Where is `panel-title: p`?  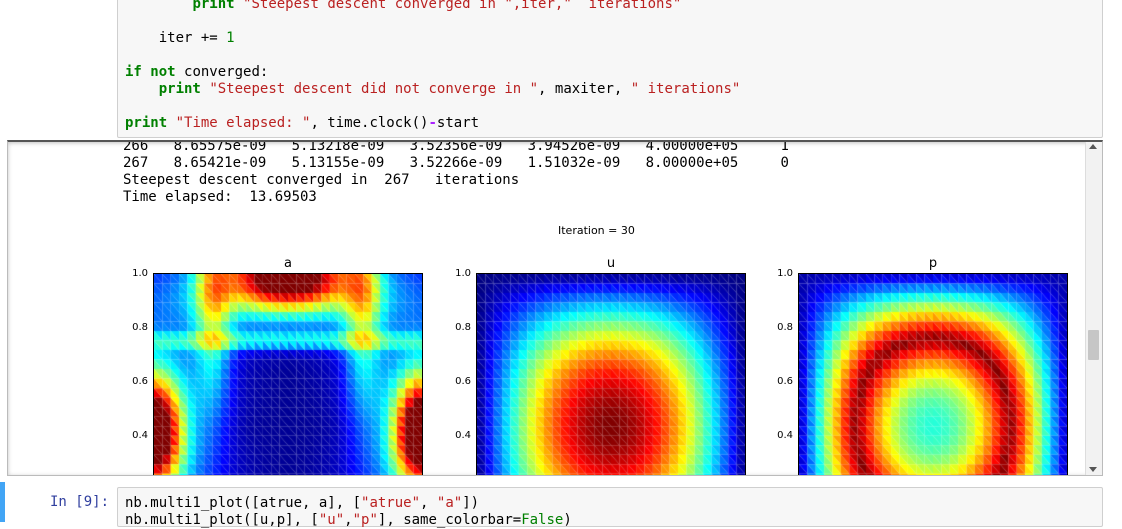 panel-title: p is located at coordinates (933, 263).